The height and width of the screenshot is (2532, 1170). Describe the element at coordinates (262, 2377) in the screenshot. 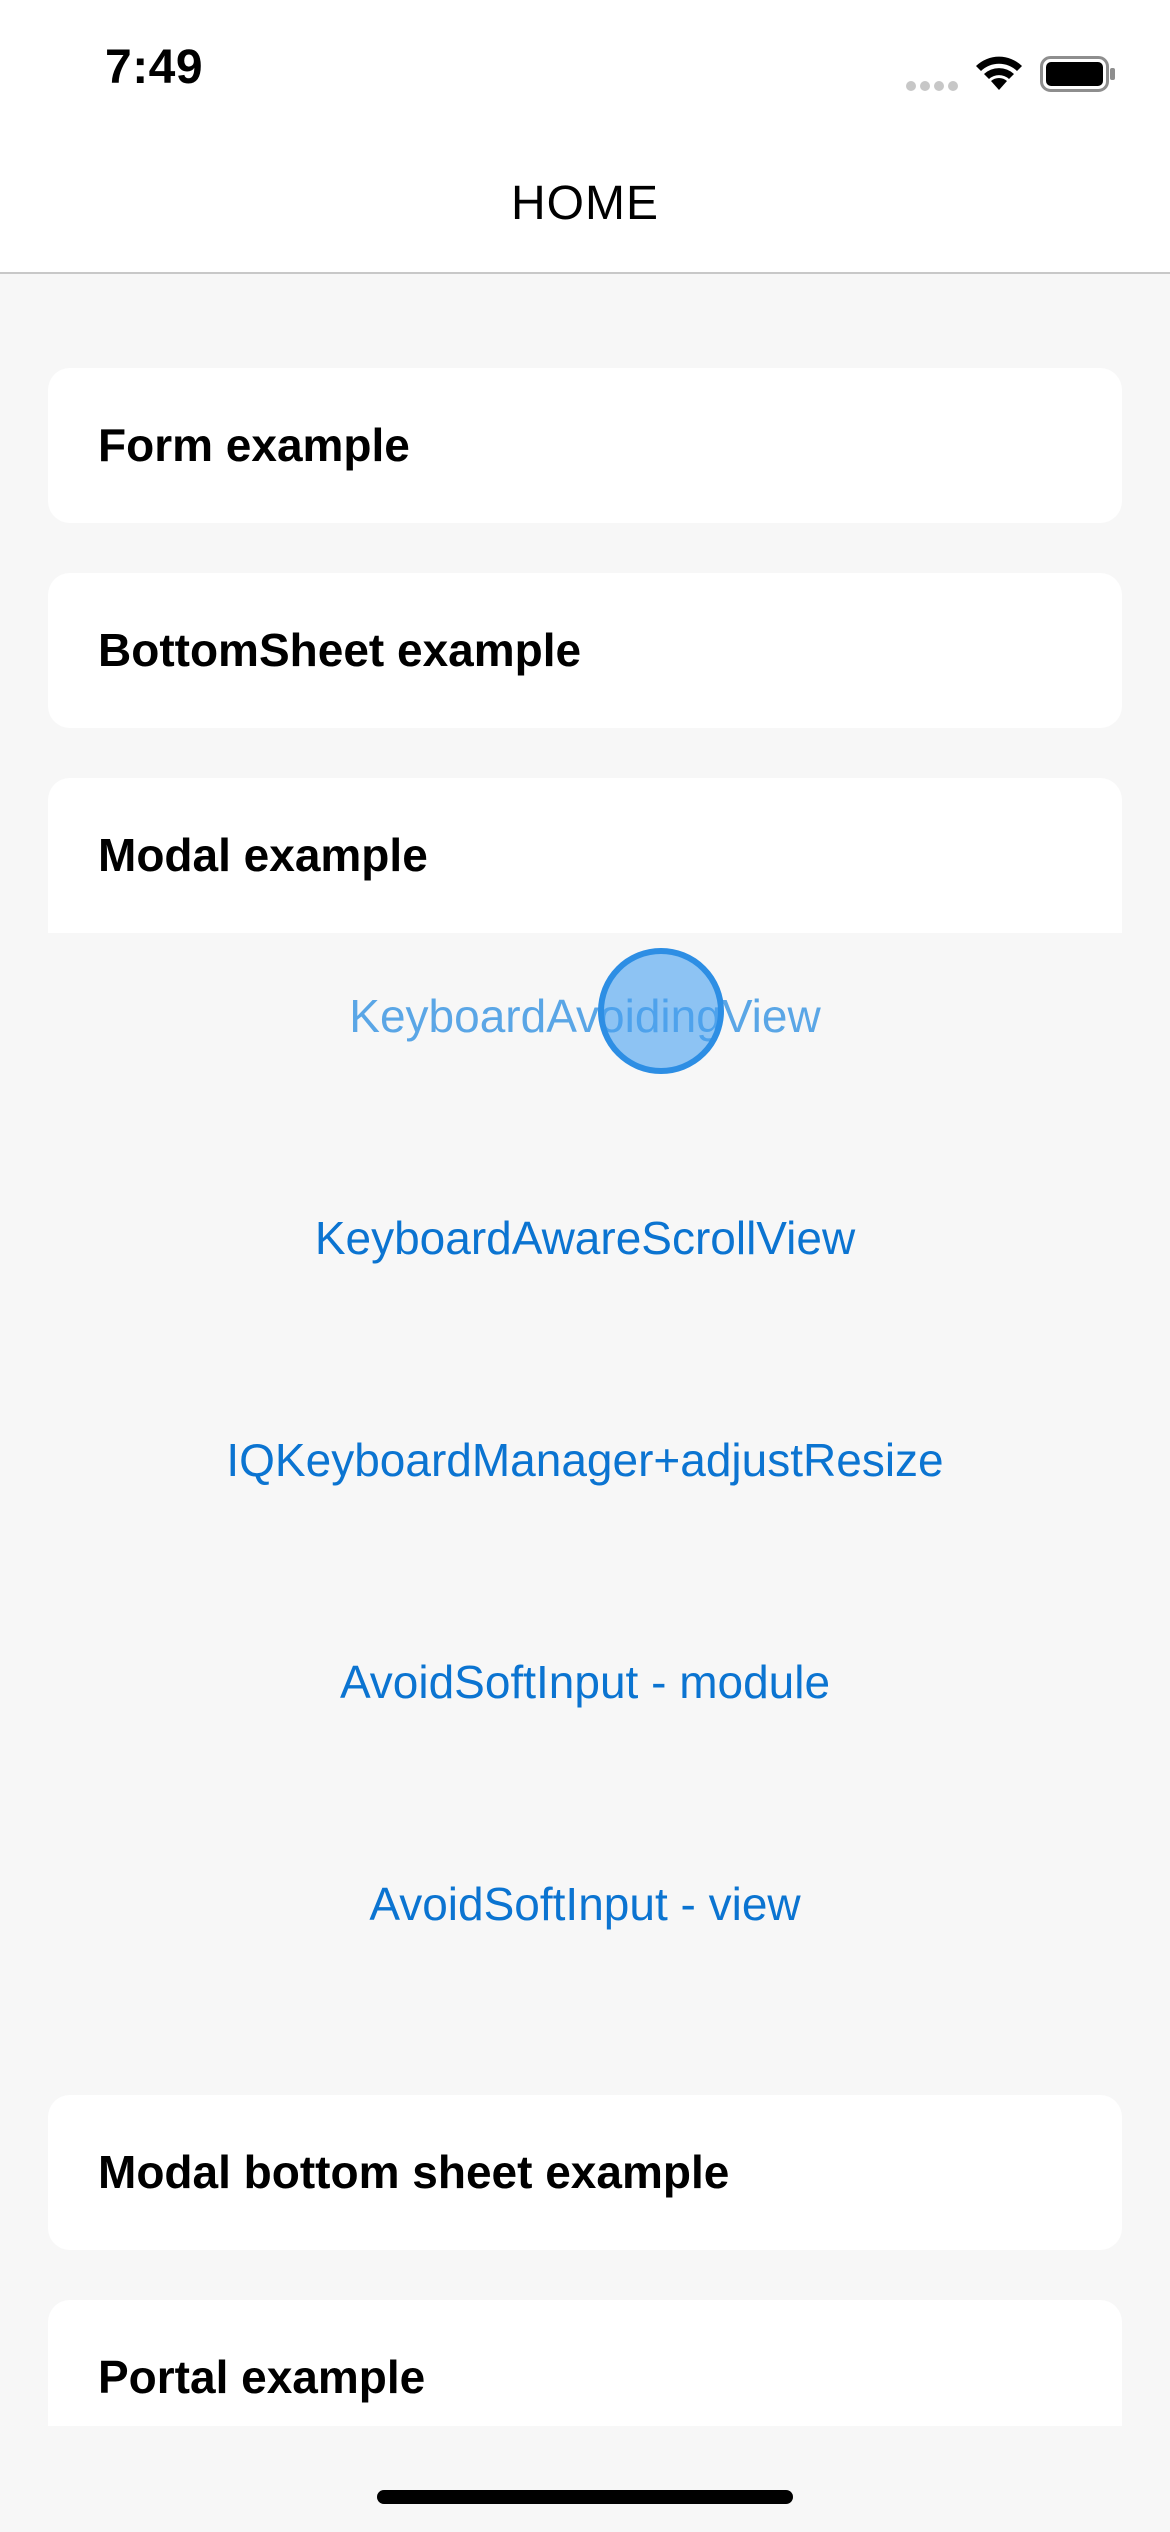

I see `portal-example-label: Portal example` at that location.